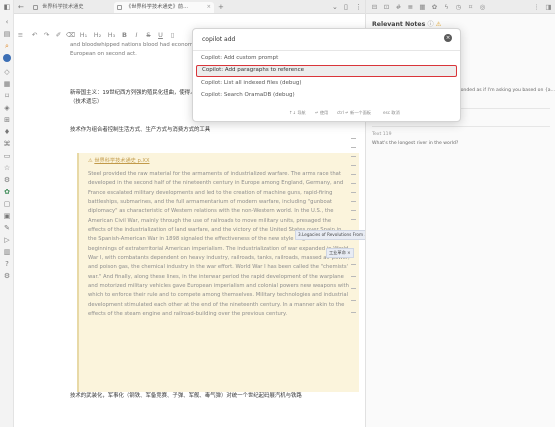  I want to click on lightning-icon: ϟ, so click(446, 7).